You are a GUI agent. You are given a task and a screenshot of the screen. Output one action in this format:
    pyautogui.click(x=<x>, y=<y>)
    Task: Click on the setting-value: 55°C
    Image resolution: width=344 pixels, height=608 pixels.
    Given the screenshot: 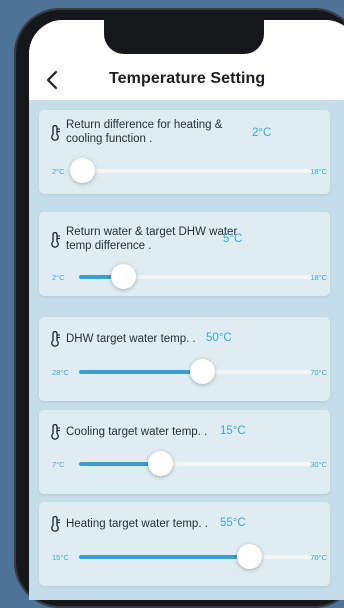 What is the action you would take?
    pyautogui.click(x=233, y=523)
    